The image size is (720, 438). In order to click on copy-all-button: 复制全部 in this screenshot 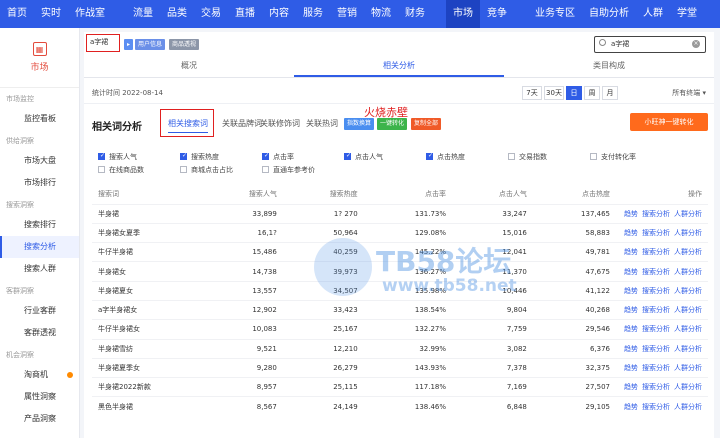, I will do `click(426, 124)`.